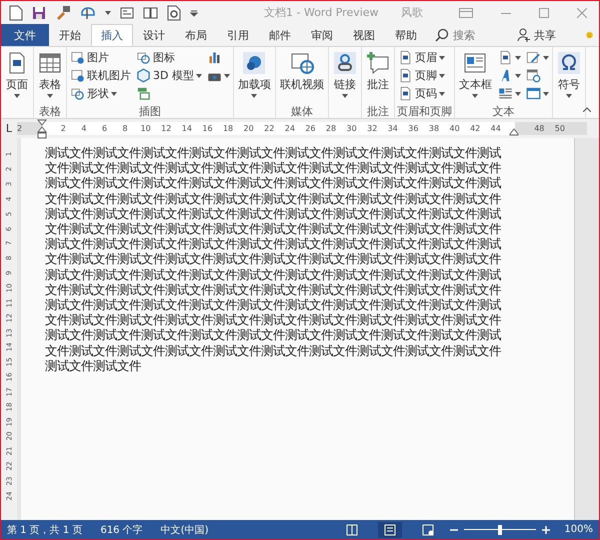 The image size is (600, 540). What do you see at coordinates (587, 109) in the screenshot?
I see `collapse-ribbon-icon` at bounding box center [587, 109].